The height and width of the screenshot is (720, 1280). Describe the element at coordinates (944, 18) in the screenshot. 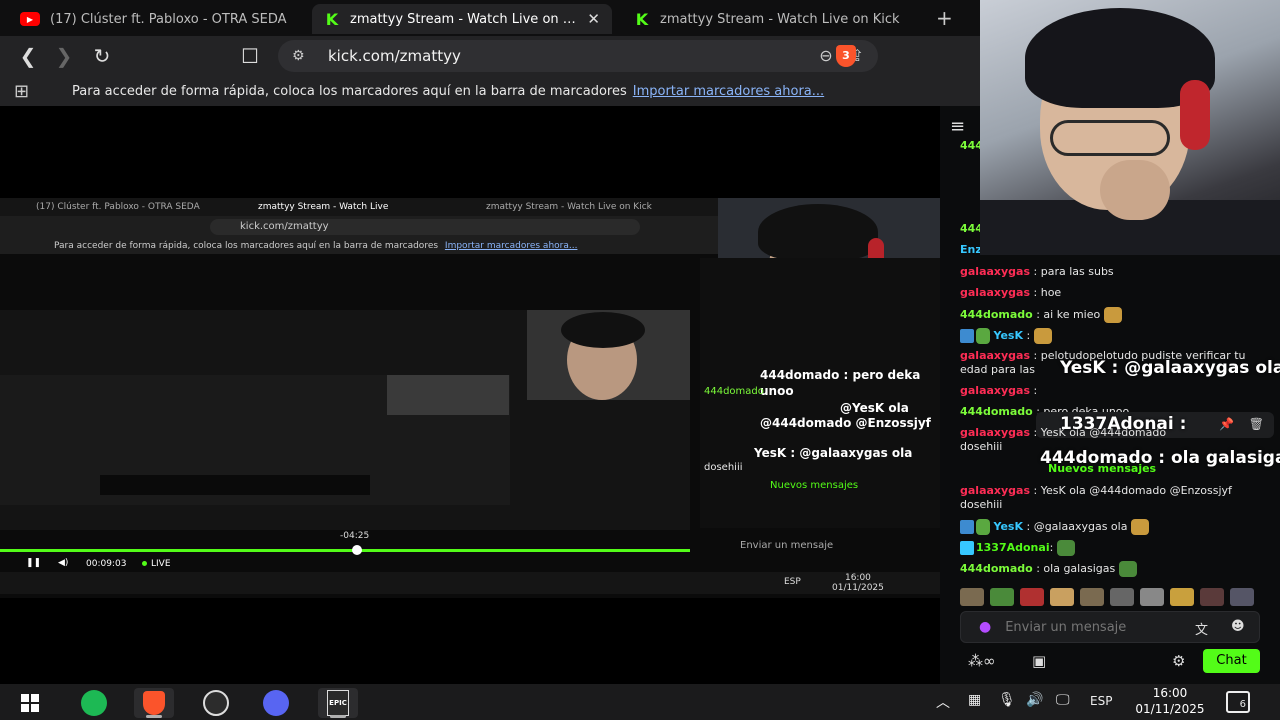

I see `new-tab-button: +` at that location.